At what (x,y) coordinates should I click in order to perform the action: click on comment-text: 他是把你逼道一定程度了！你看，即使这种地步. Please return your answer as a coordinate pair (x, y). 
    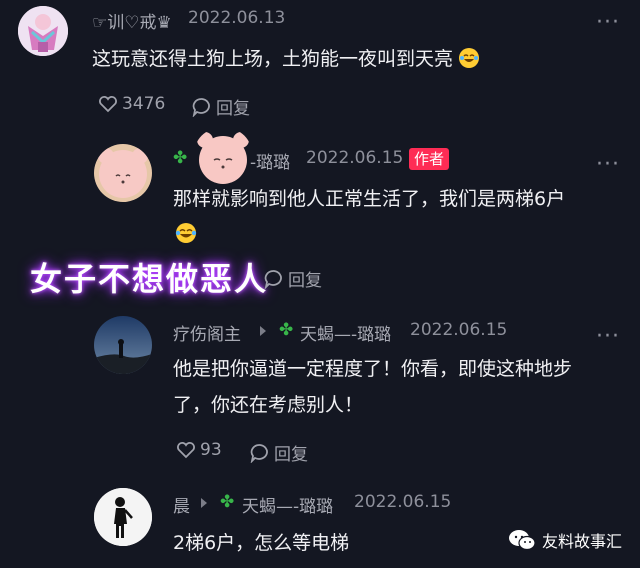
    Looking at the image, I should click on (373, 369).